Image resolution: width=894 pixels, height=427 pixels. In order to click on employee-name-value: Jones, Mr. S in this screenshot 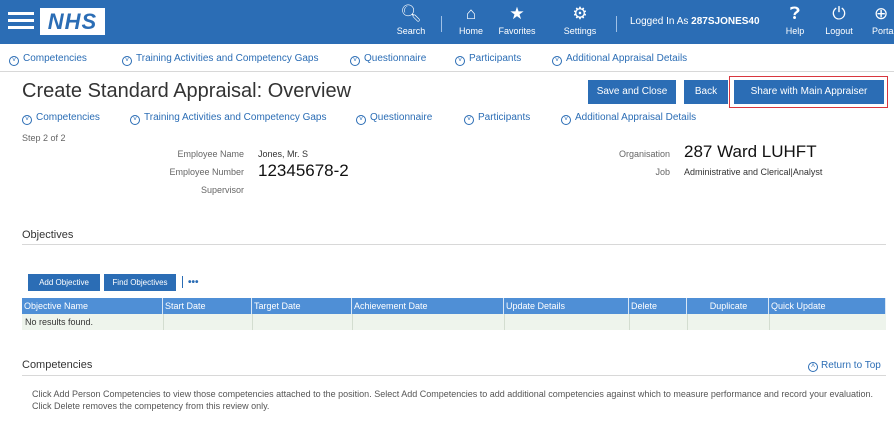, I will do `click(283, 154)`.